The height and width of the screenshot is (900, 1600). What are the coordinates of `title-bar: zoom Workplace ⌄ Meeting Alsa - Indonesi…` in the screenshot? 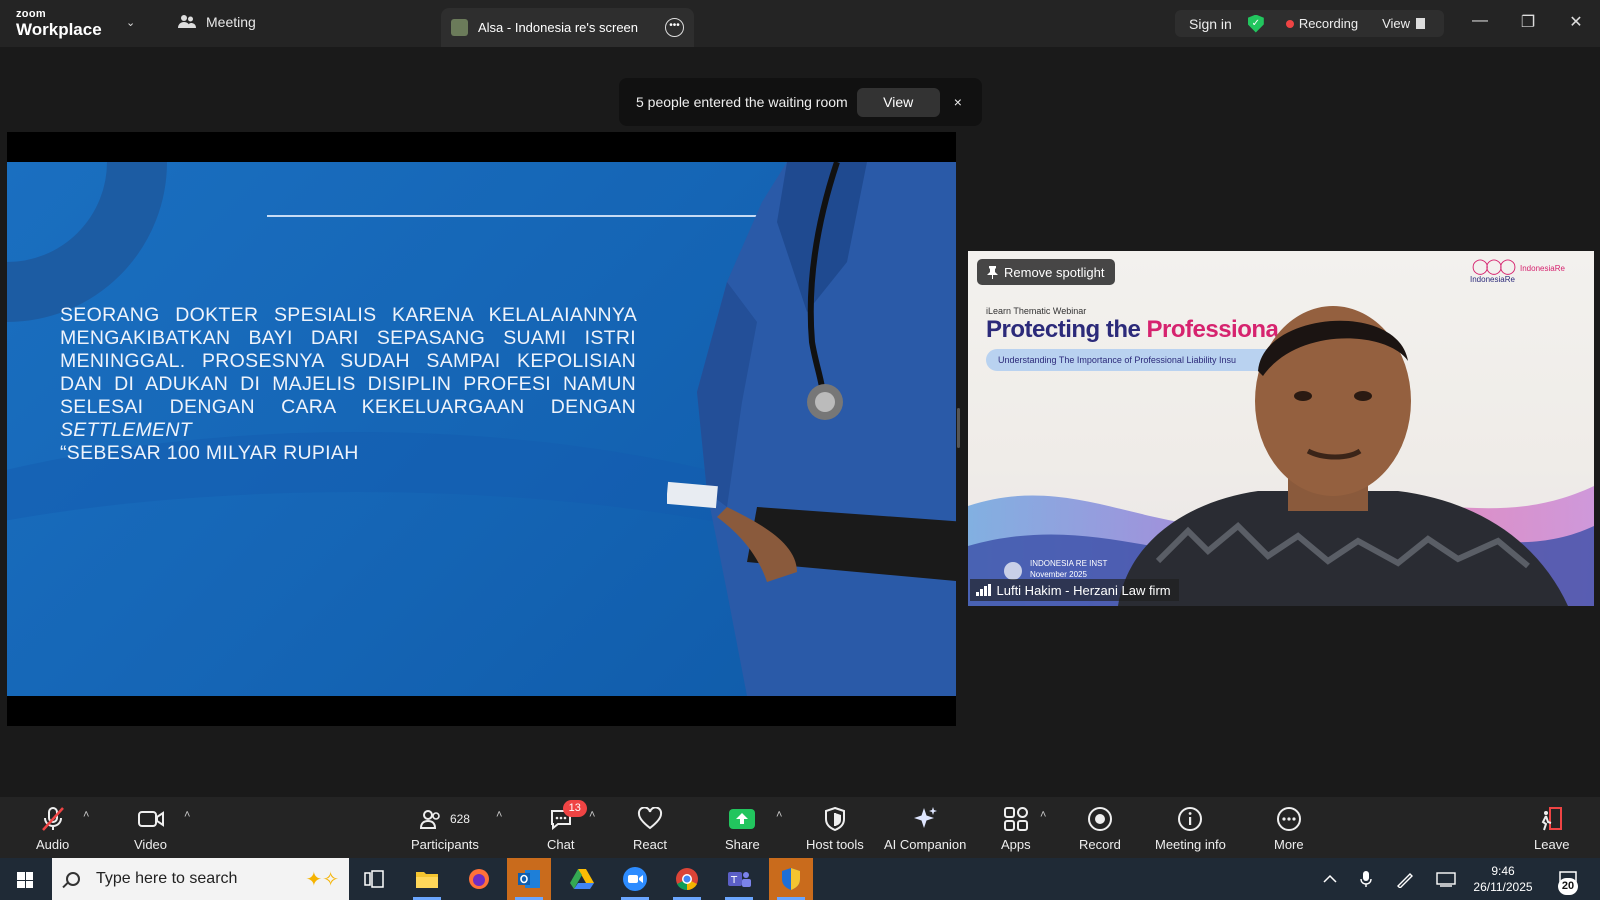 It's located at (800, 23).